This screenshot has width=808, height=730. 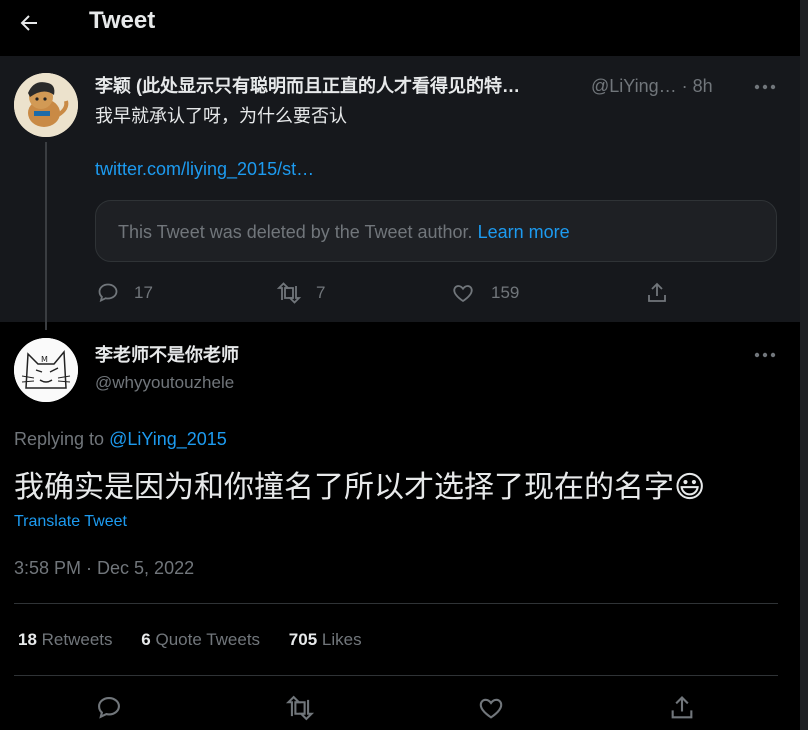 What do you see at coordinates (804, 365) in the screenshot?
I see `scrollbar` at bounding box center [804, 365].